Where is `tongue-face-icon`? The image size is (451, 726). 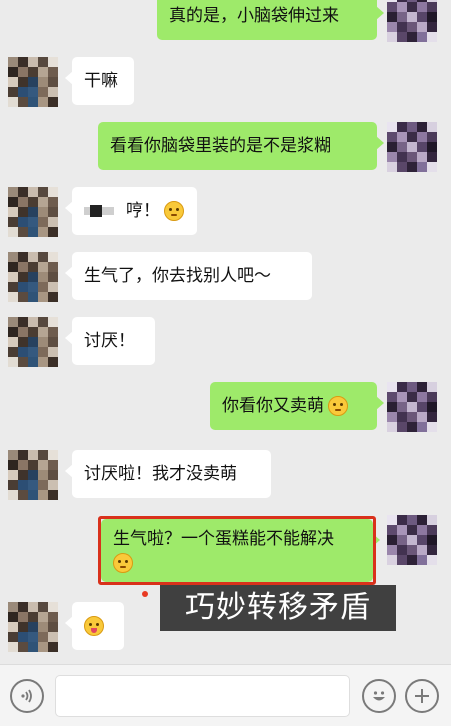
tongue-face-icon is located at coordinates (94, 626).